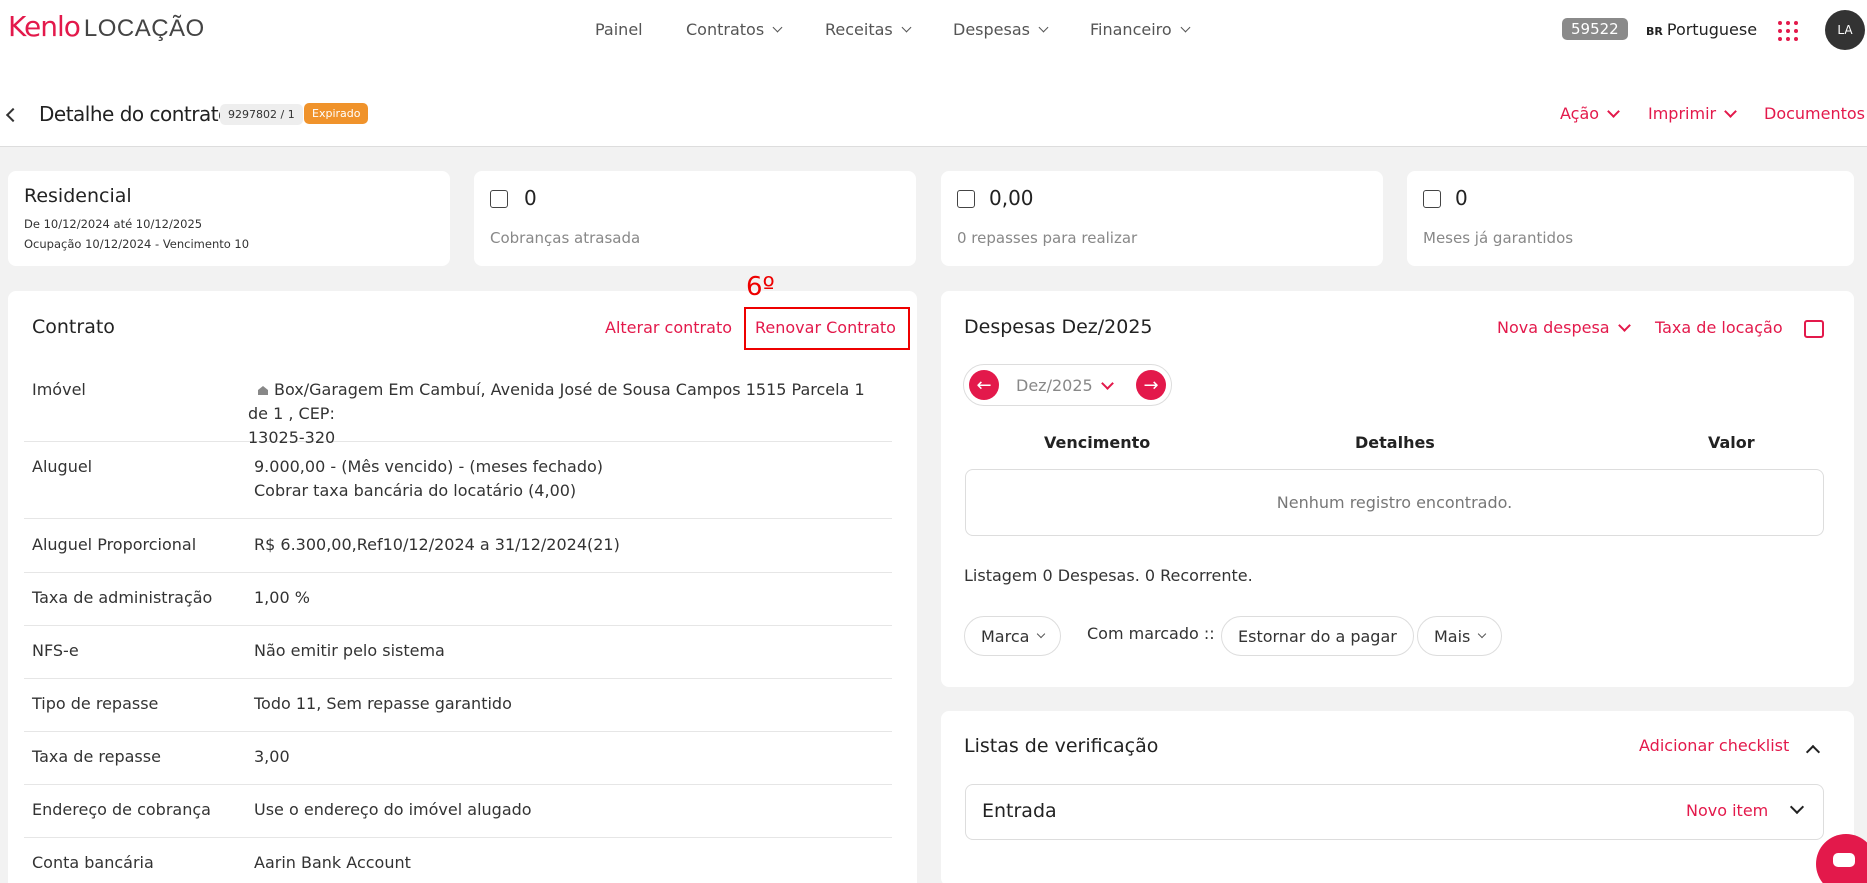 The width and height of the screenshot is (1867, 883). Describe the element at coordinates (336, 113) in the screenshot. I see `status-badge: Expirado` at that location.